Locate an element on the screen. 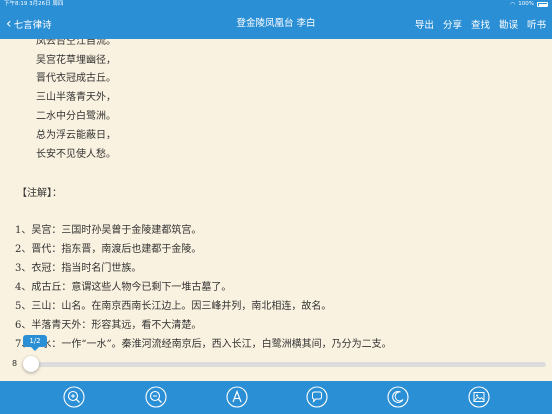 This screenshot has height=414, width=552. errata-button: 勘误 is located at coordinates (508, 24).